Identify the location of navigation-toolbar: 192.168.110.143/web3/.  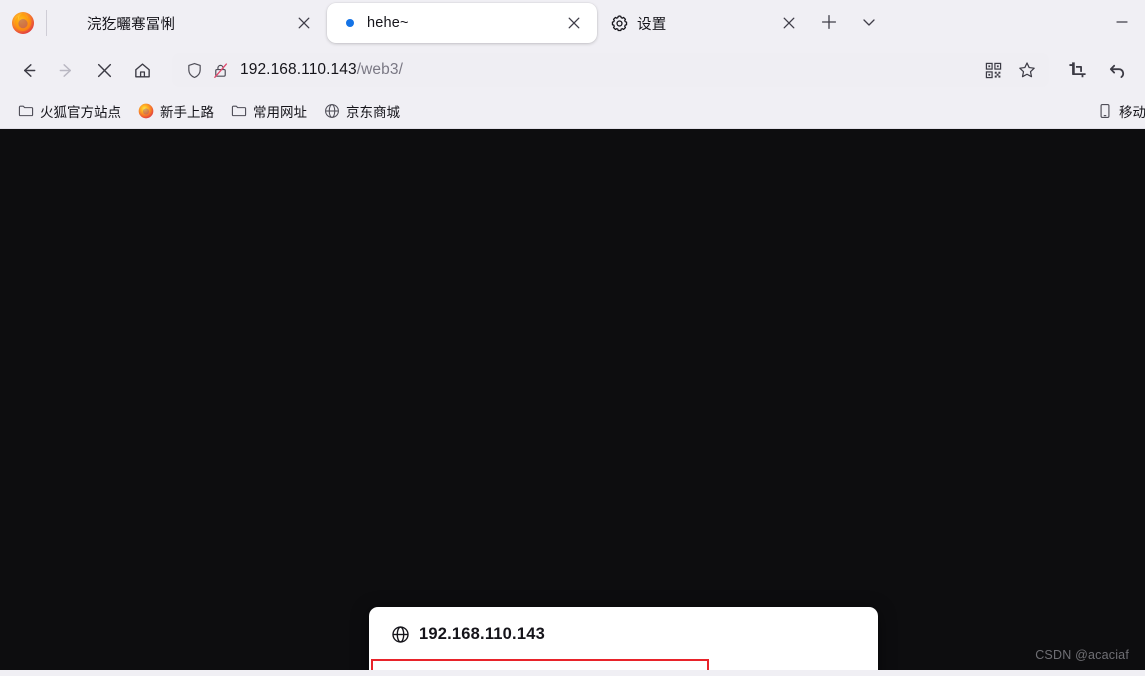
(572, 70).